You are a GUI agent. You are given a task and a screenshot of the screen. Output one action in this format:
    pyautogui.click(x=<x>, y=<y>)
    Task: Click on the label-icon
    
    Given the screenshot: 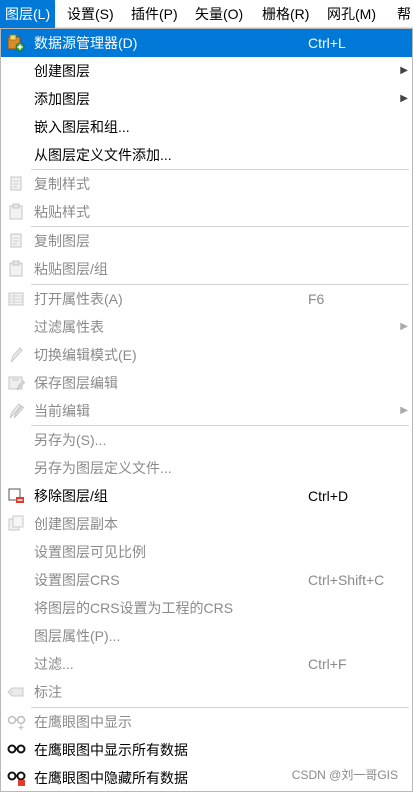 What is the action you would take?
    pyautogui.click(x=16, y=692)
    